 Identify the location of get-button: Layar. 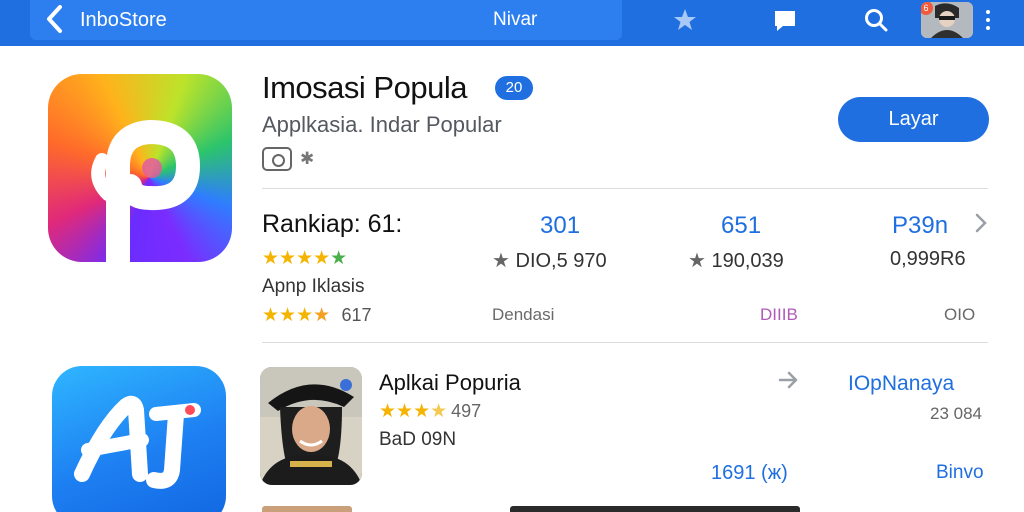
(913, 119).